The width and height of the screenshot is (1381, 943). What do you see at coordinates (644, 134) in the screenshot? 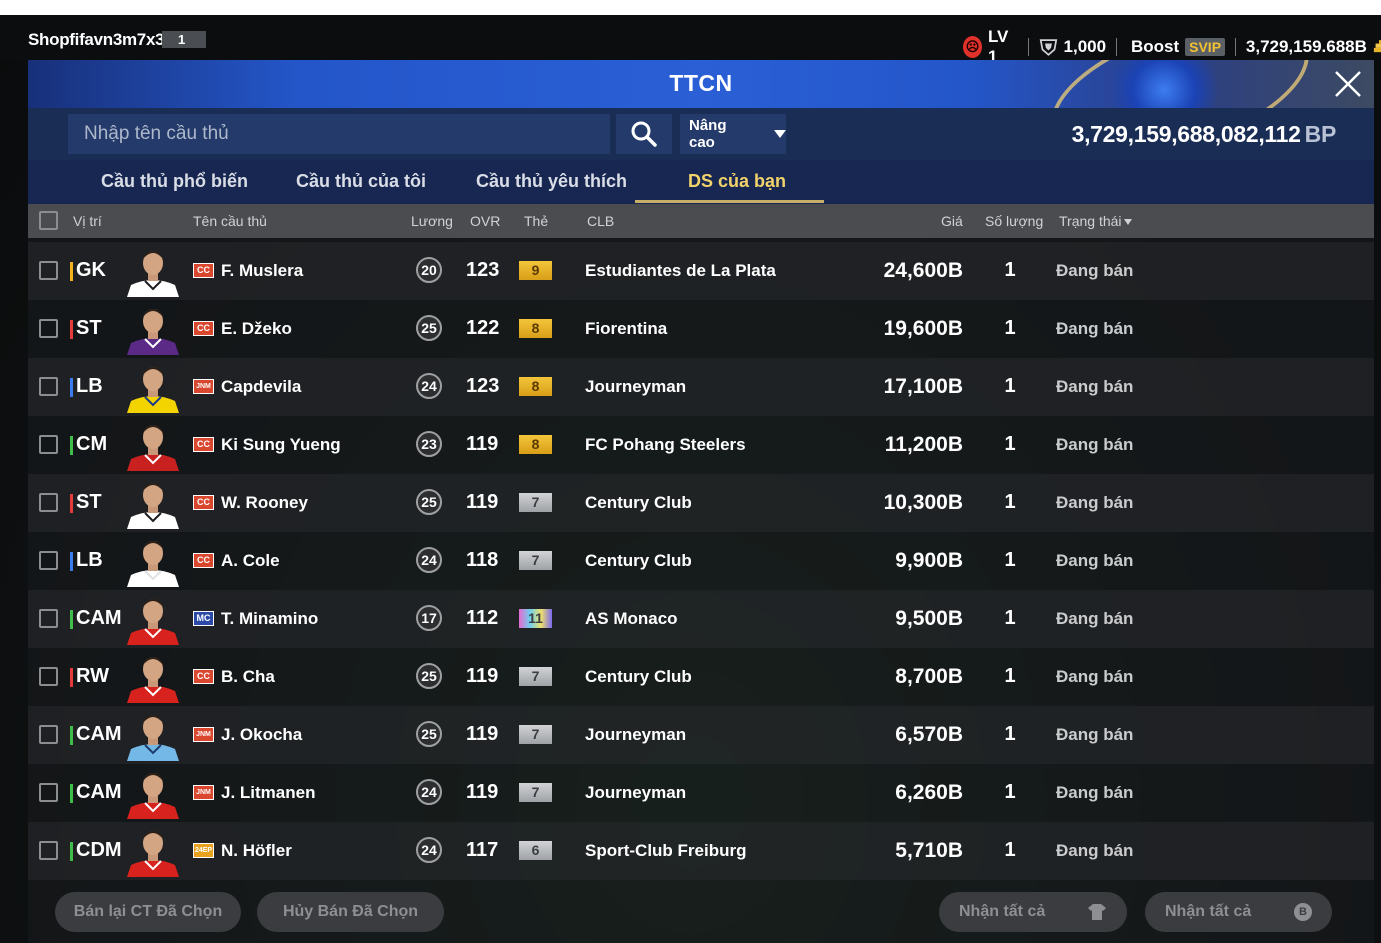
I see `search-button` at bounding box center [644, 134].